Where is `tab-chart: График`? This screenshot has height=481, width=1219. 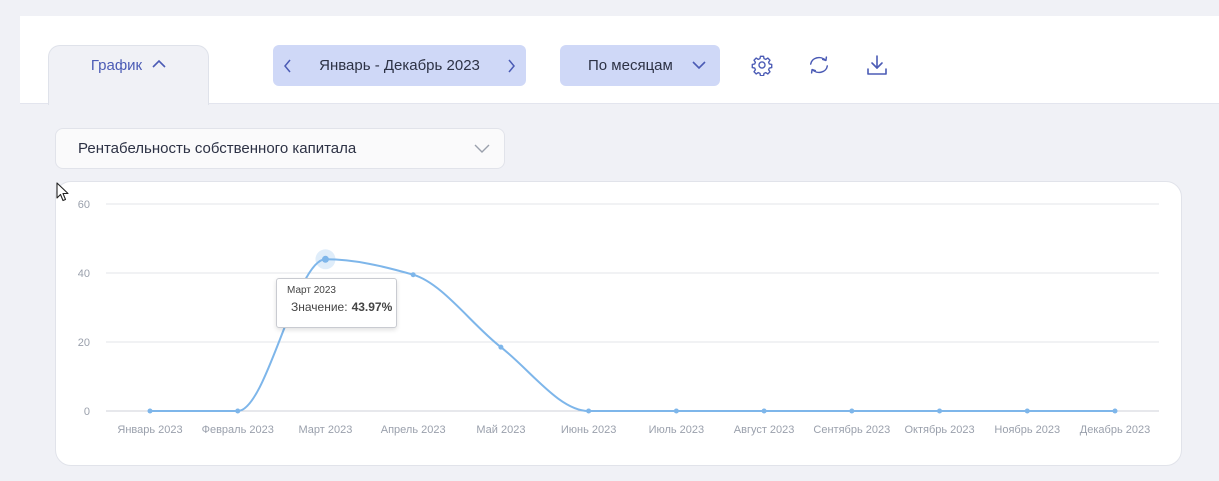 tab-chart: График is located at coordinates (128, 75).